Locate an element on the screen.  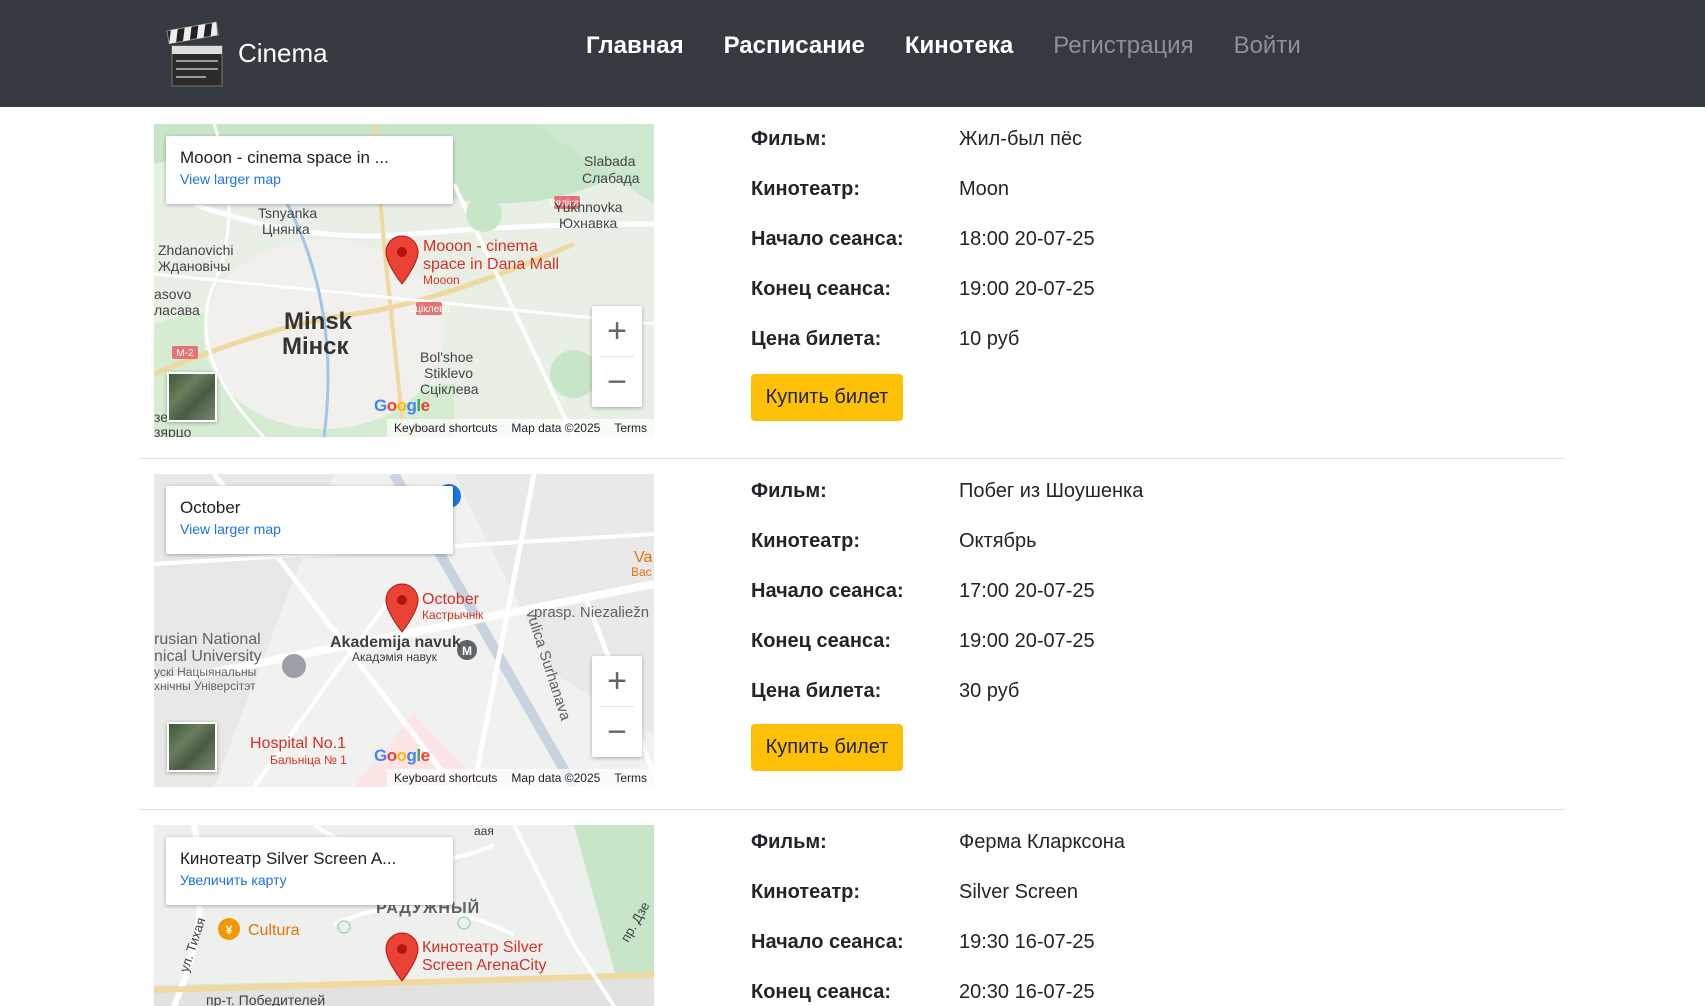
start-time: 17:00 20-07-25 is located at coordinates (1027, 591).